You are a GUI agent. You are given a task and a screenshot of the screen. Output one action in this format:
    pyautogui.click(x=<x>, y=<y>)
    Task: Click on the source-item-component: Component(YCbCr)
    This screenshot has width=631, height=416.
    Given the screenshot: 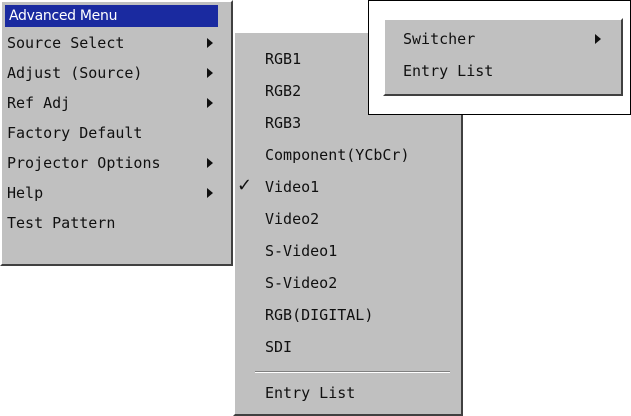 What is the action you would take?
    pyautogui.click(x=360, y=155)
    